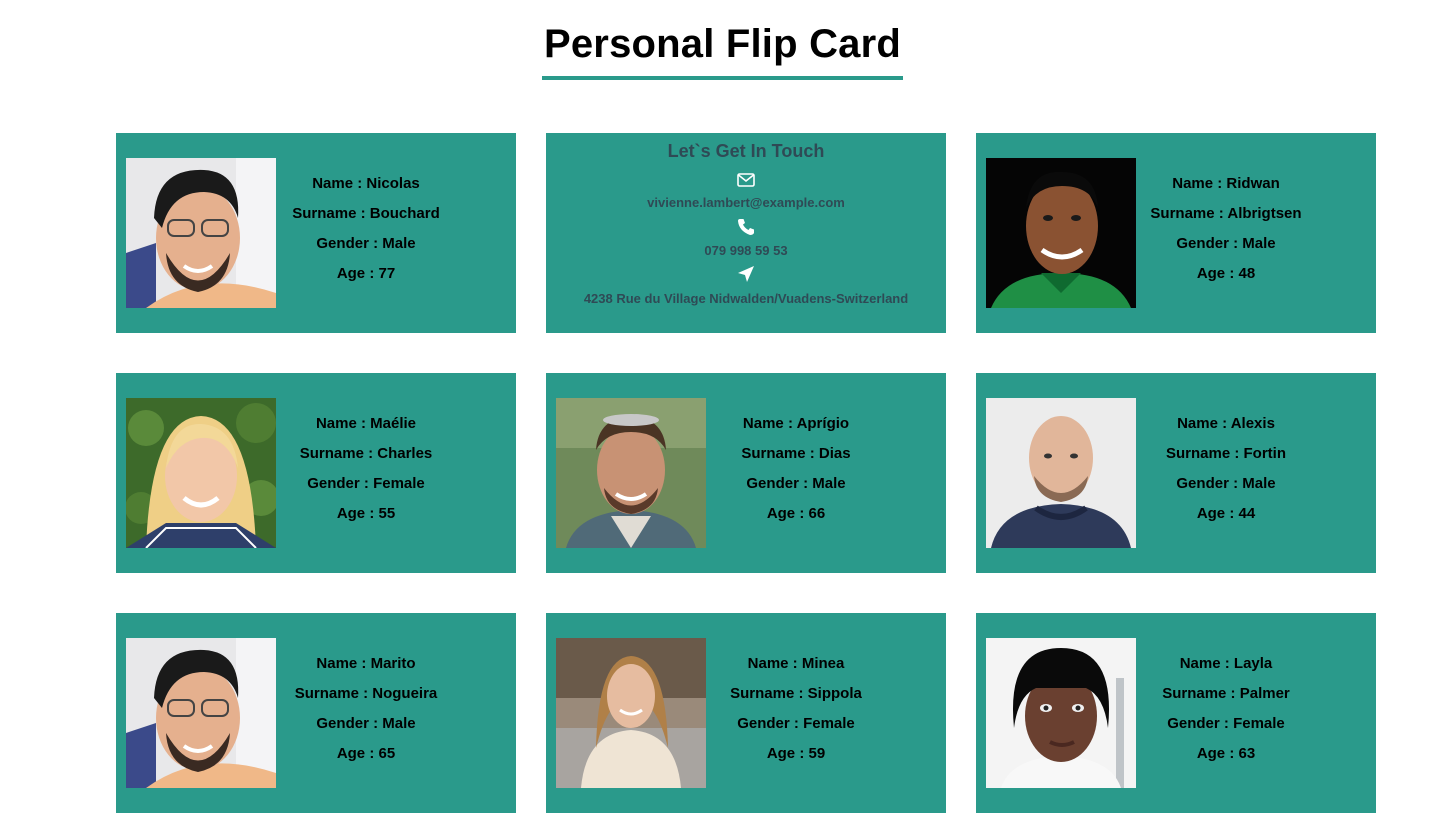 Image resolution: width=1445 pixels, height=838 pixels. I want to click on contact-phone: 079 998 59 53, so click(746, 250).